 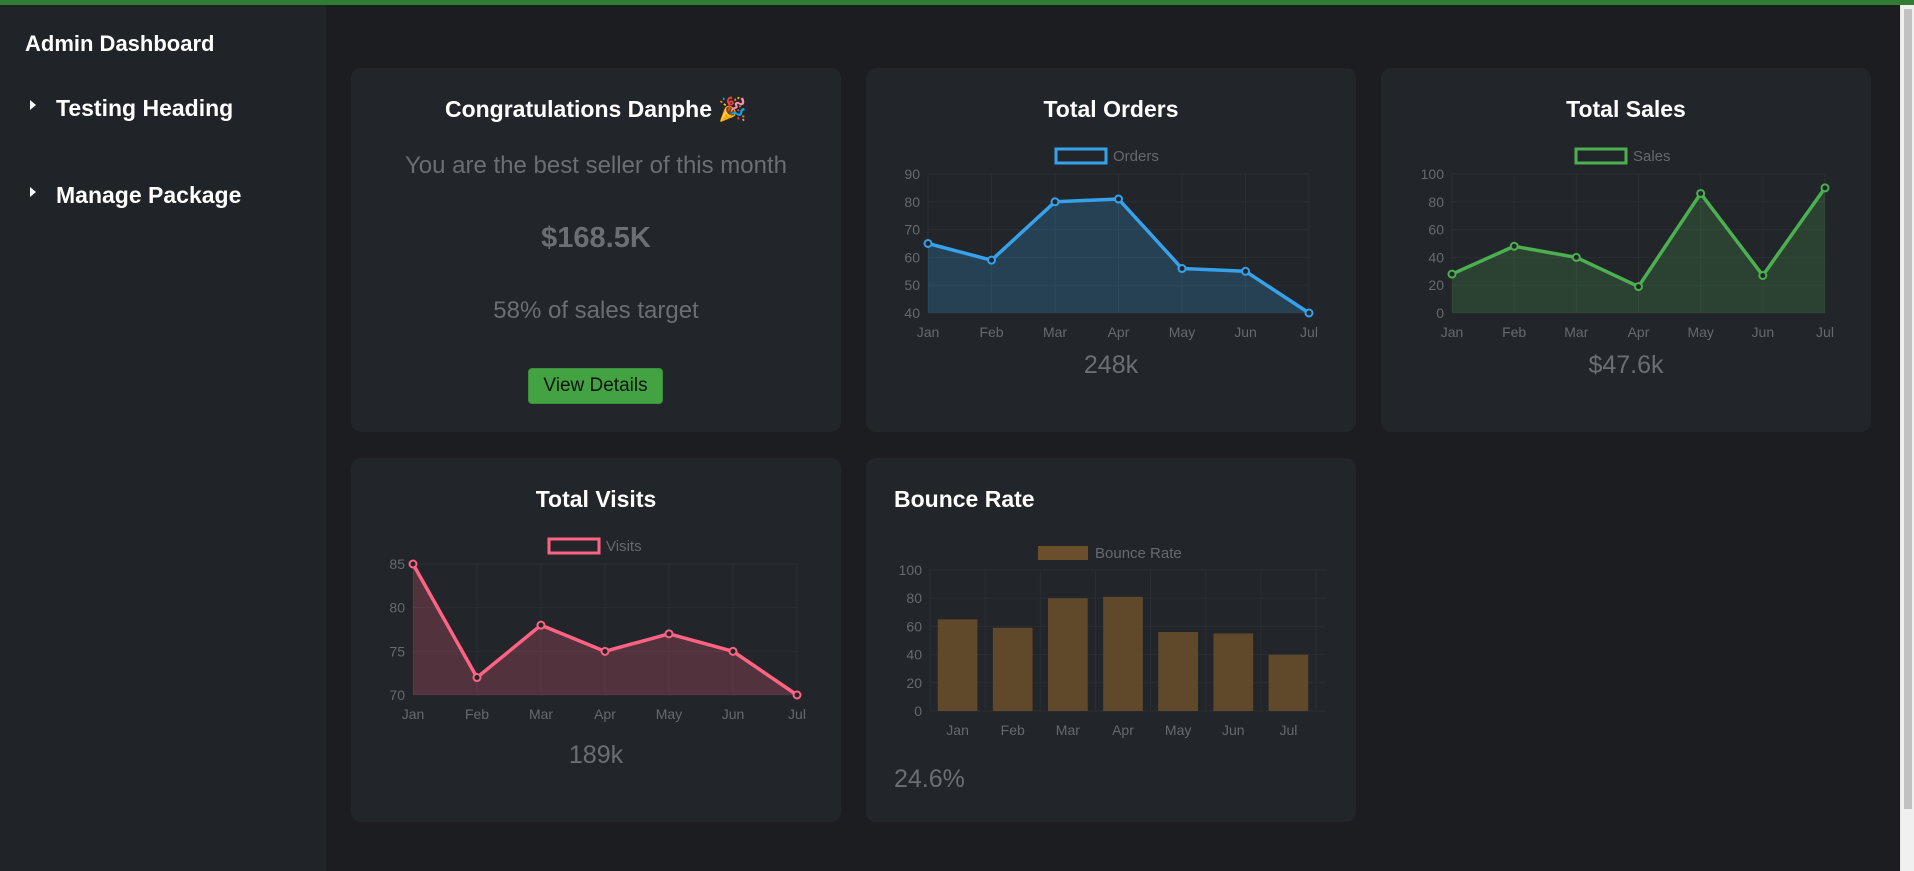 I want to click on welcome-title: Congratulations Danphe 🎉, so click(x=596, y=109).